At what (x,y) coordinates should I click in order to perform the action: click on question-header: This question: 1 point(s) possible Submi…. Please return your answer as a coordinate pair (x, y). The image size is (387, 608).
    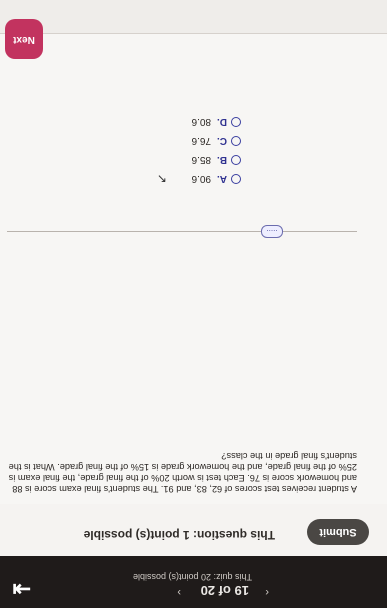
    Looking at the image, I should click on (193, 529).